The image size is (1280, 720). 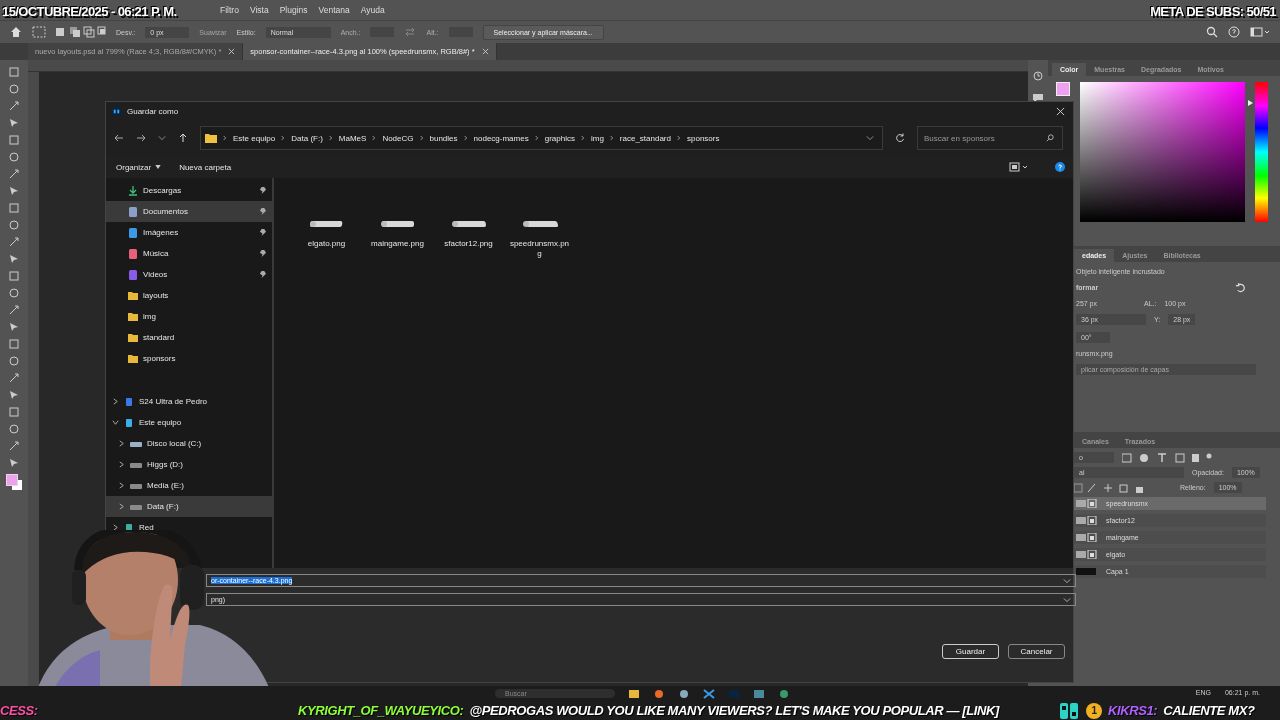 What do you see at coordinates (189, 253) in the screenshot?
I see `sidebar-item: Música` at bounding box center [189, 253].